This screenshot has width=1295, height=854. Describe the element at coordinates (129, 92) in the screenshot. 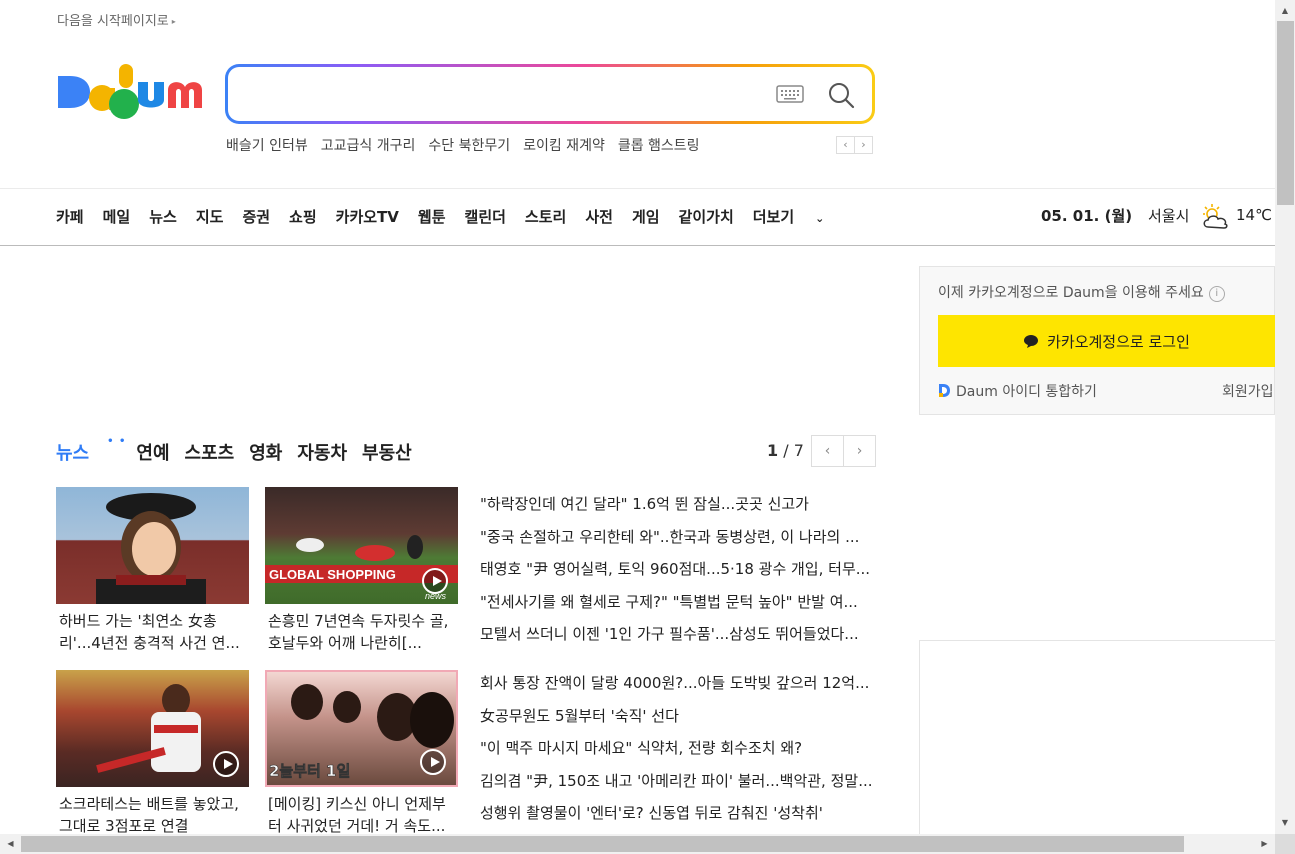

I see `daum-logo` at that location.